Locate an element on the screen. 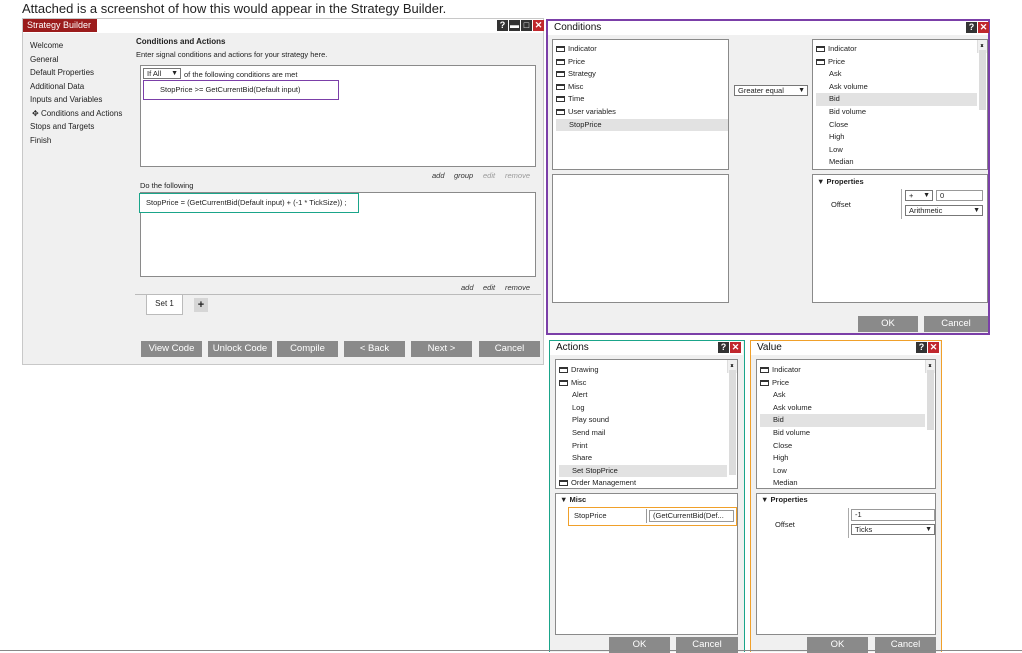  unlock-code-button: Unlock Code is located at coordinates (240, 349).